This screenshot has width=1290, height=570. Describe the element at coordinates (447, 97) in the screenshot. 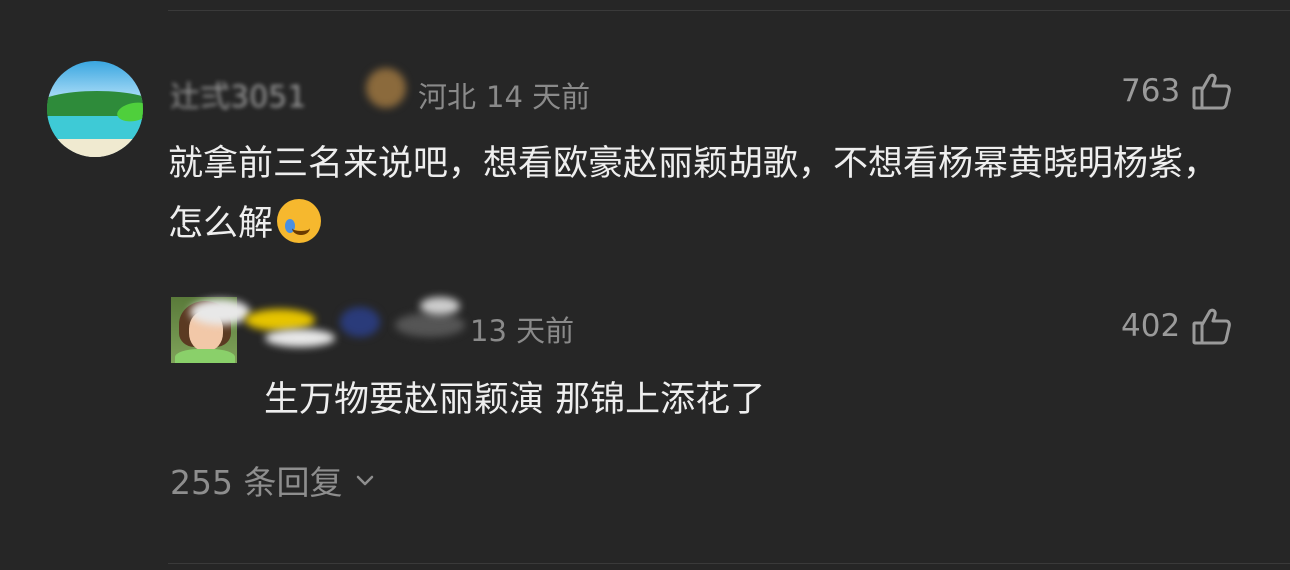

I see `comment-location: 河北` at that location.